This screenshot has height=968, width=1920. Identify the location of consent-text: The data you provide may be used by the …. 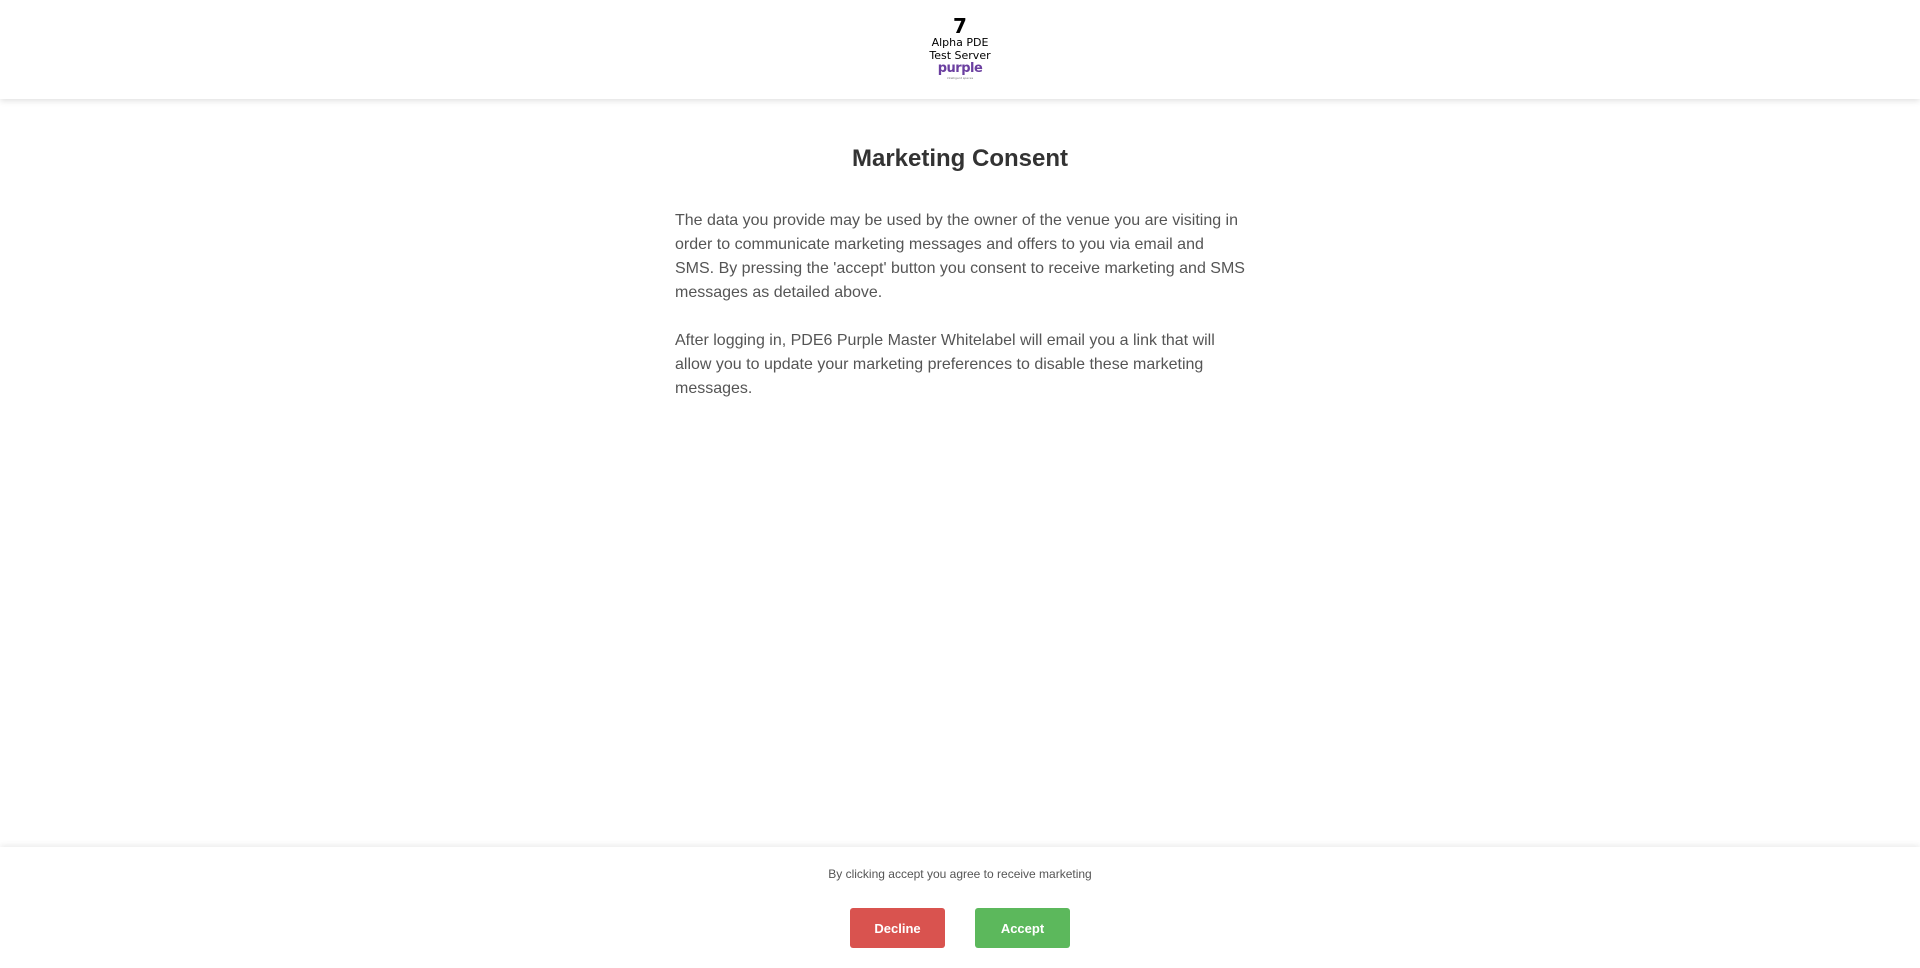
(960, 317).